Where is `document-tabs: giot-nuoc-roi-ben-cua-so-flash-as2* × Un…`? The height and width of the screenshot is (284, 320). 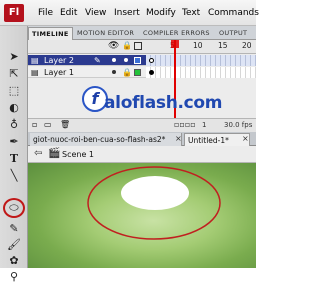 document-tabs: giot-nuoc-roi-ben-cua-so-flash-as2* × Un… is located at coordinates (142, 139).